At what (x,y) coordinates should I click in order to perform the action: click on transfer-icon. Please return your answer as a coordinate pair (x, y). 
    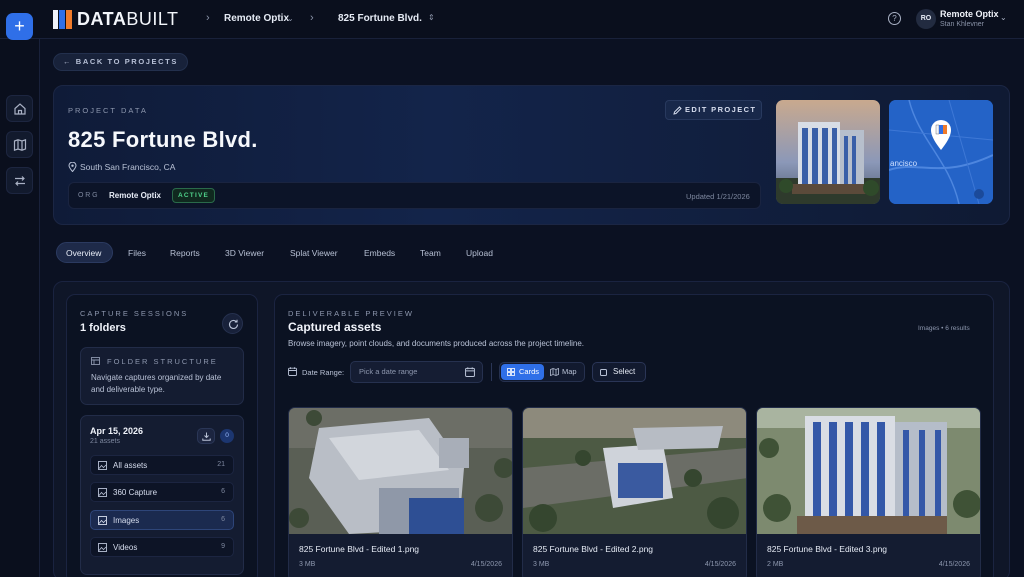
    Looking at the image, I should click on (20, 181).